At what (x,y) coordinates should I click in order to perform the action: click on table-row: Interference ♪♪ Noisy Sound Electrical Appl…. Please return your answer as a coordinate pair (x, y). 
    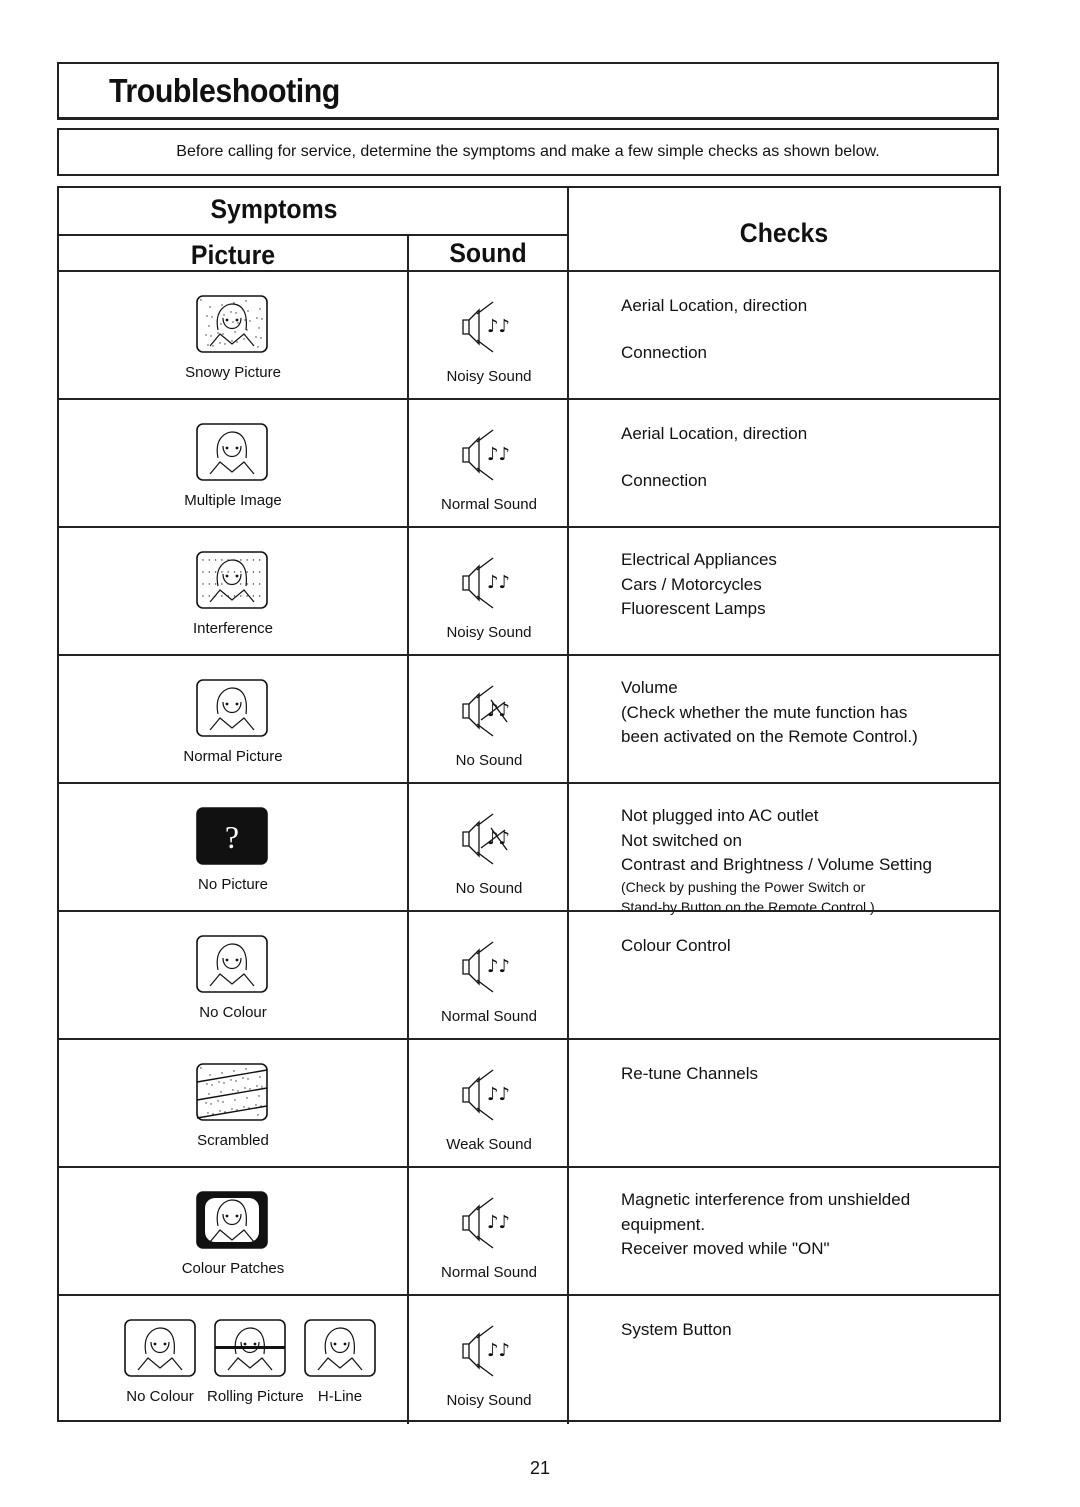
    Looking at the image, I should click on (529, 591).